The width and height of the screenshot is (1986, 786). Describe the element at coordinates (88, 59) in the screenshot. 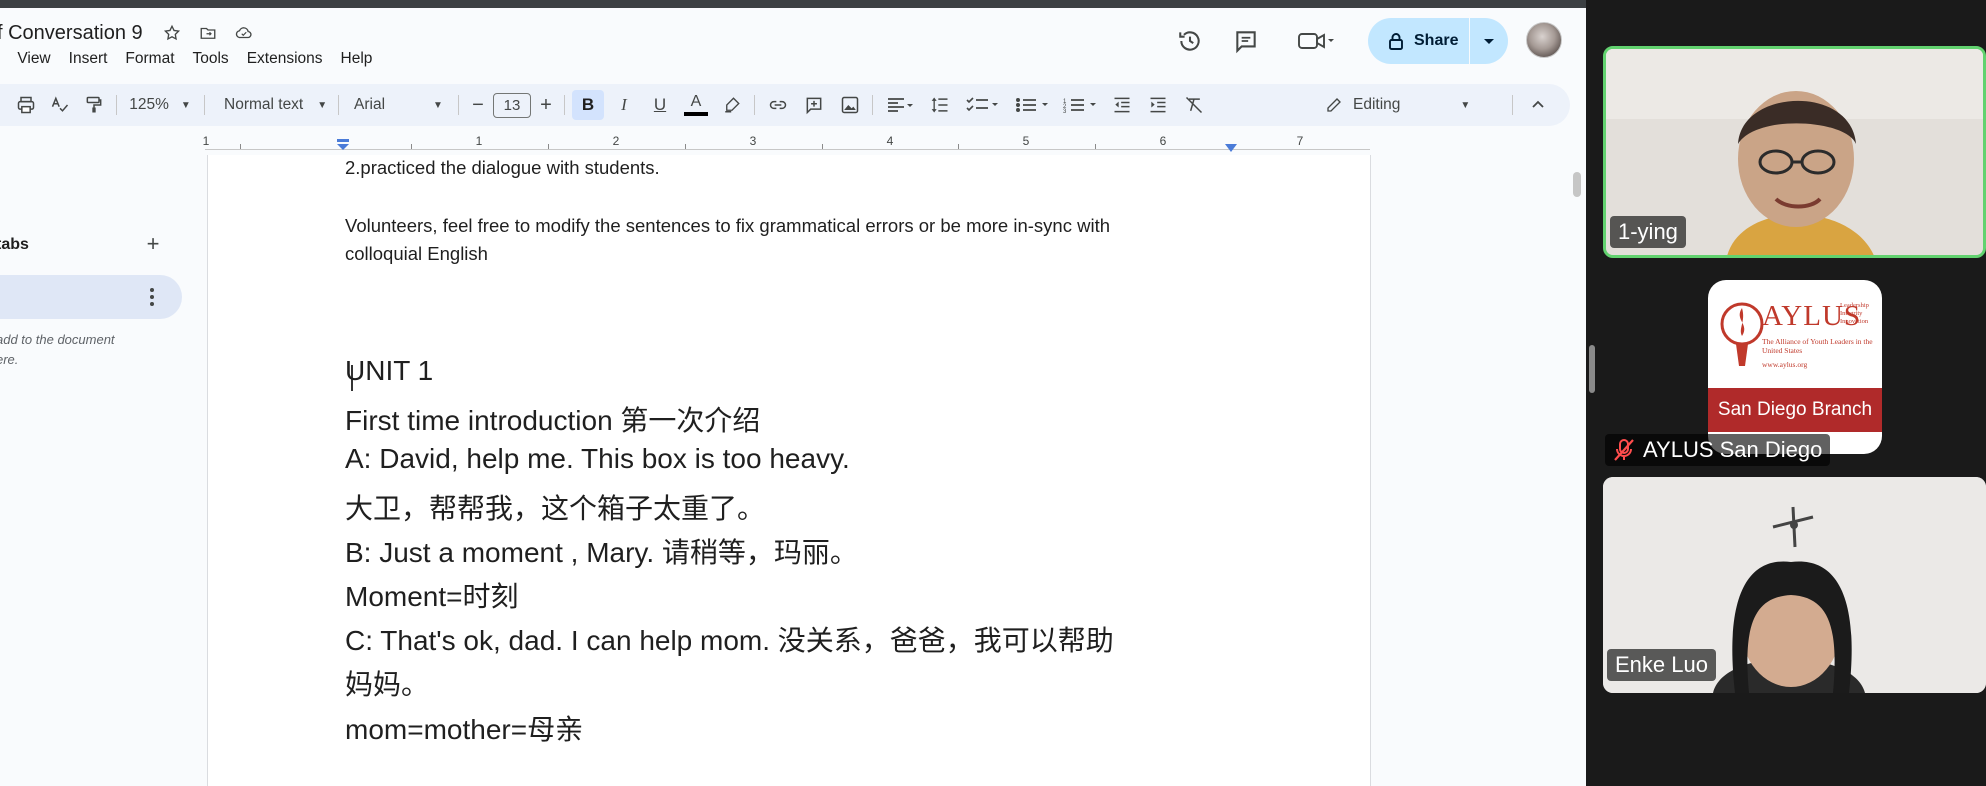

I see `menu-insert: Insert` at that location.